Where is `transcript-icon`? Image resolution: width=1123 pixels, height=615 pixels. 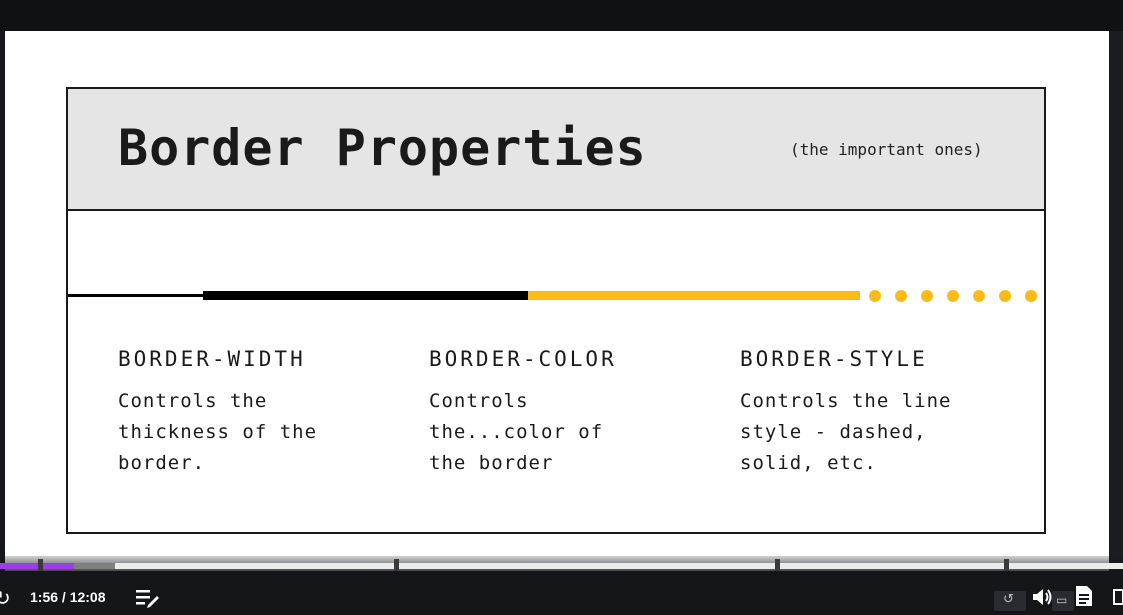
transcript-icon is located at coordinates (1084, 598).